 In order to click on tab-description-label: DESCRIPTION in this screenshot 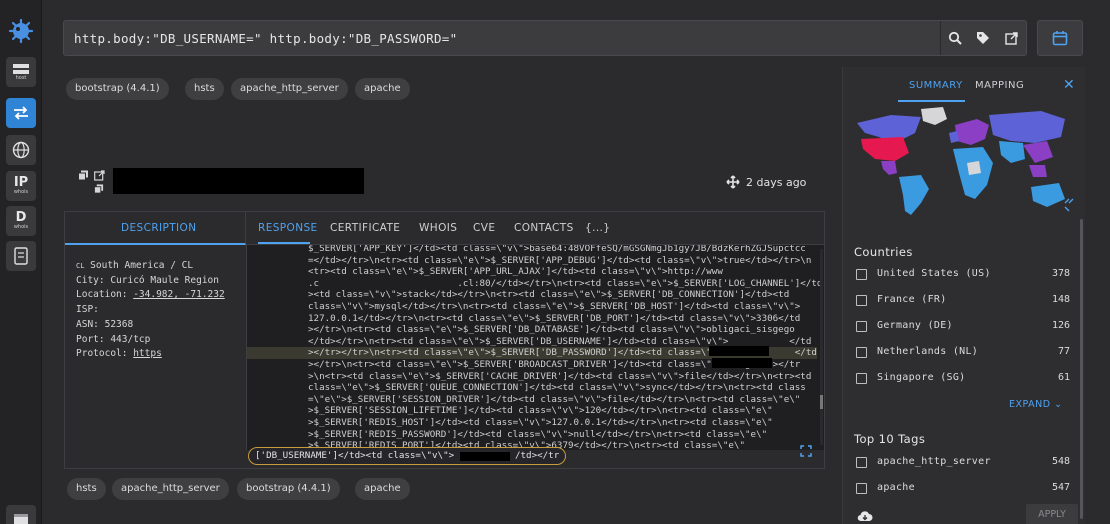, I will do `click(159, 228)`.